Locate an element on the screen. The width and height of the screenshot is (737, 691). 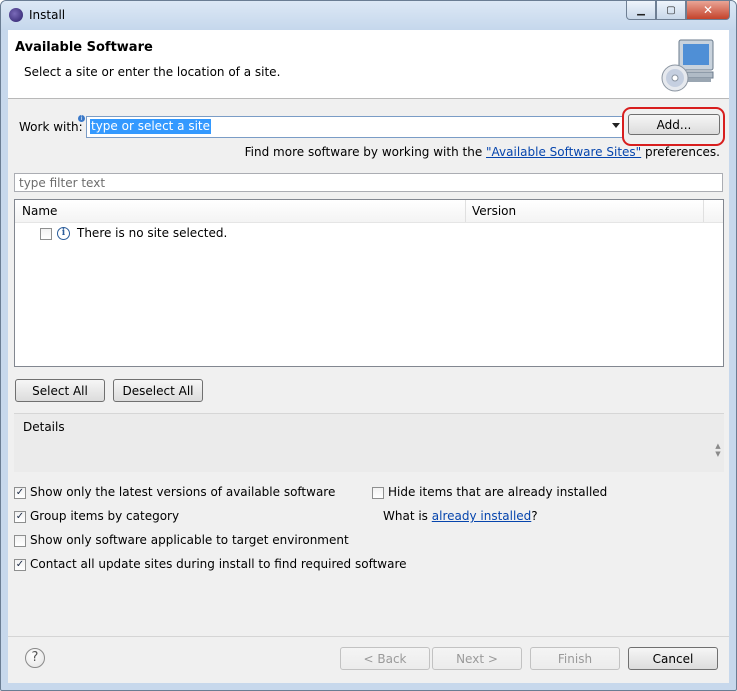
row-name: There is no site selected. is located at coordinates (152, 233).